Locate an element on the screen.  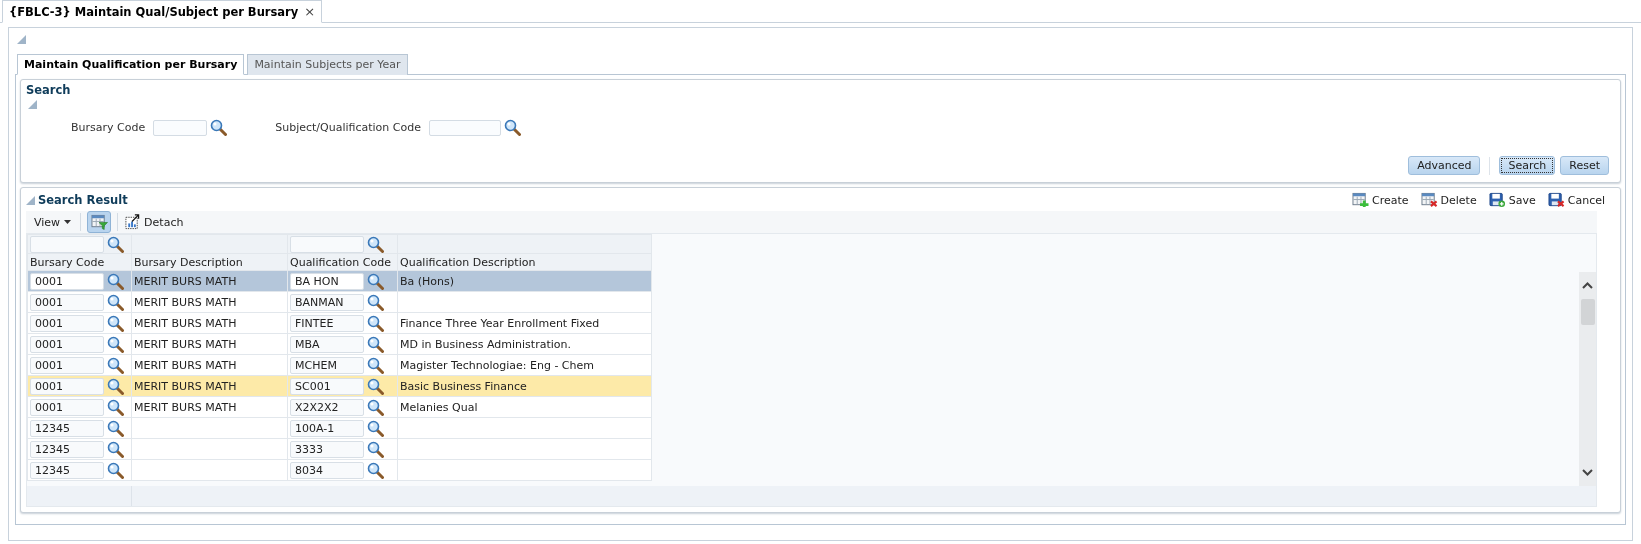
toolbar-button: Create is located at coordinates (1380, 200).